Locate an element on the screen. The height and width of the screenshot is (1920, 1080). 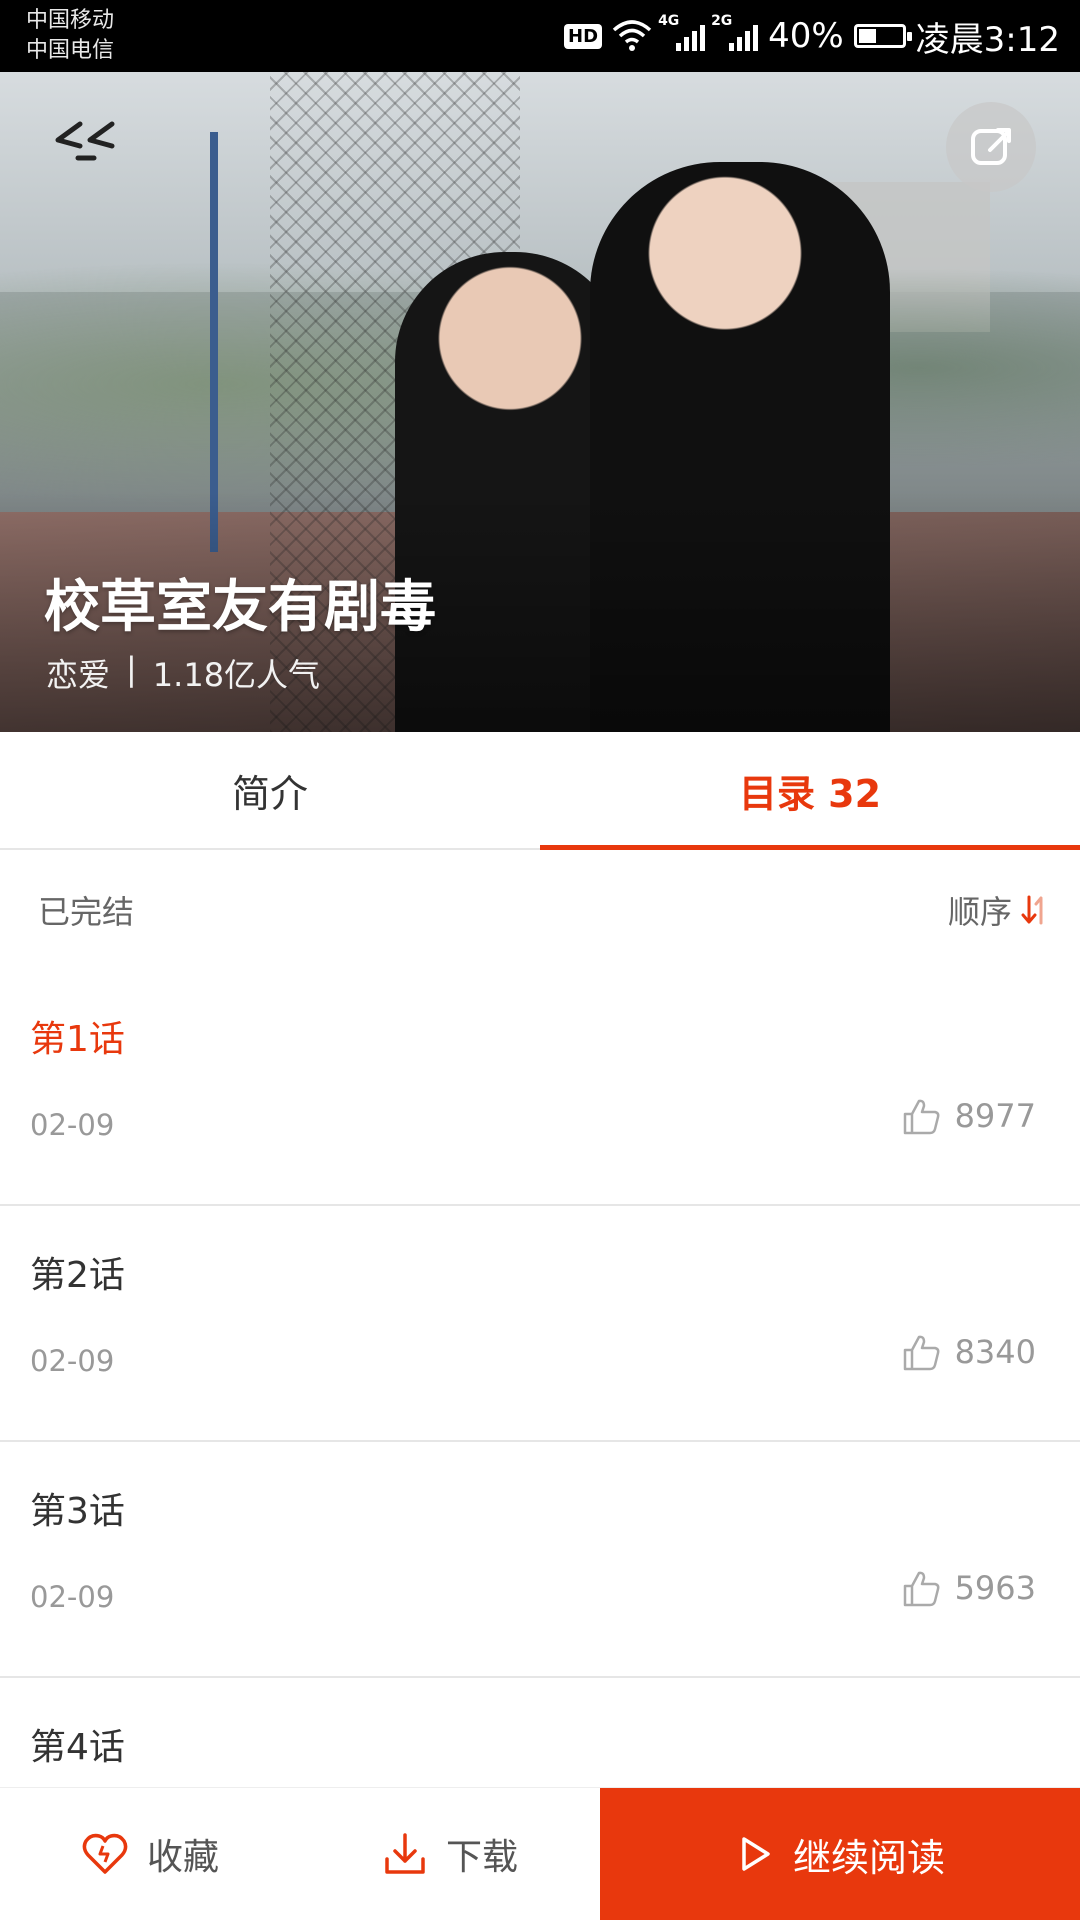
tab-bar: 简介 目录 32 is located at coordinates (540, 791).